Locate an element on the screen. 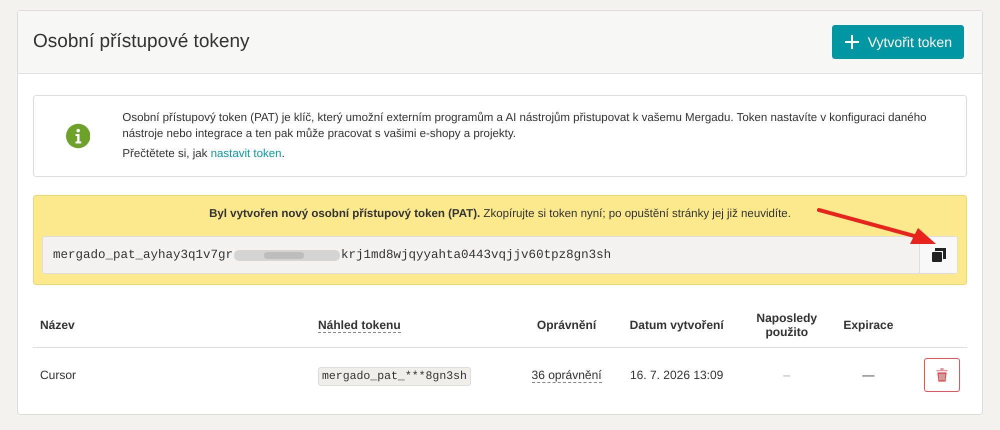  plus-icon is located at coordinates (852, 42).